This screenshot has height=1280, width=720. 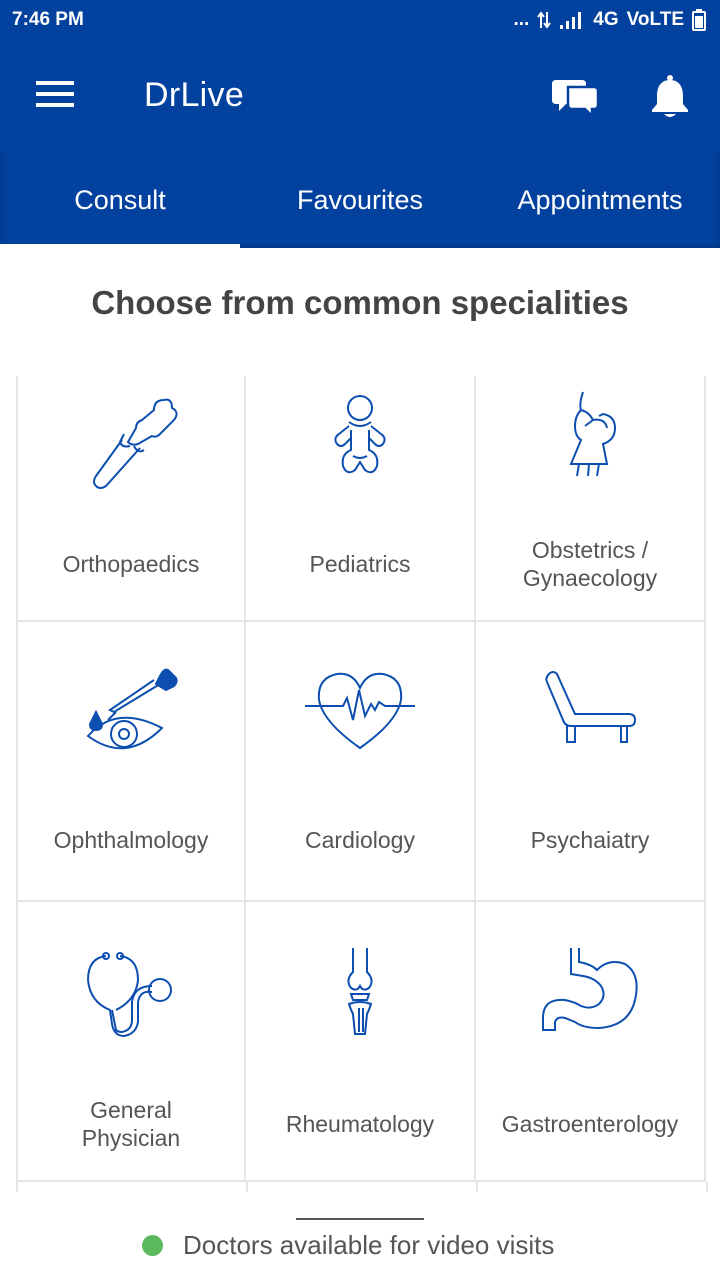 What do you see at coordinates (135, 443) in the screenshot?
I see `bone-joint-icon` at bounding box center [135, 443].